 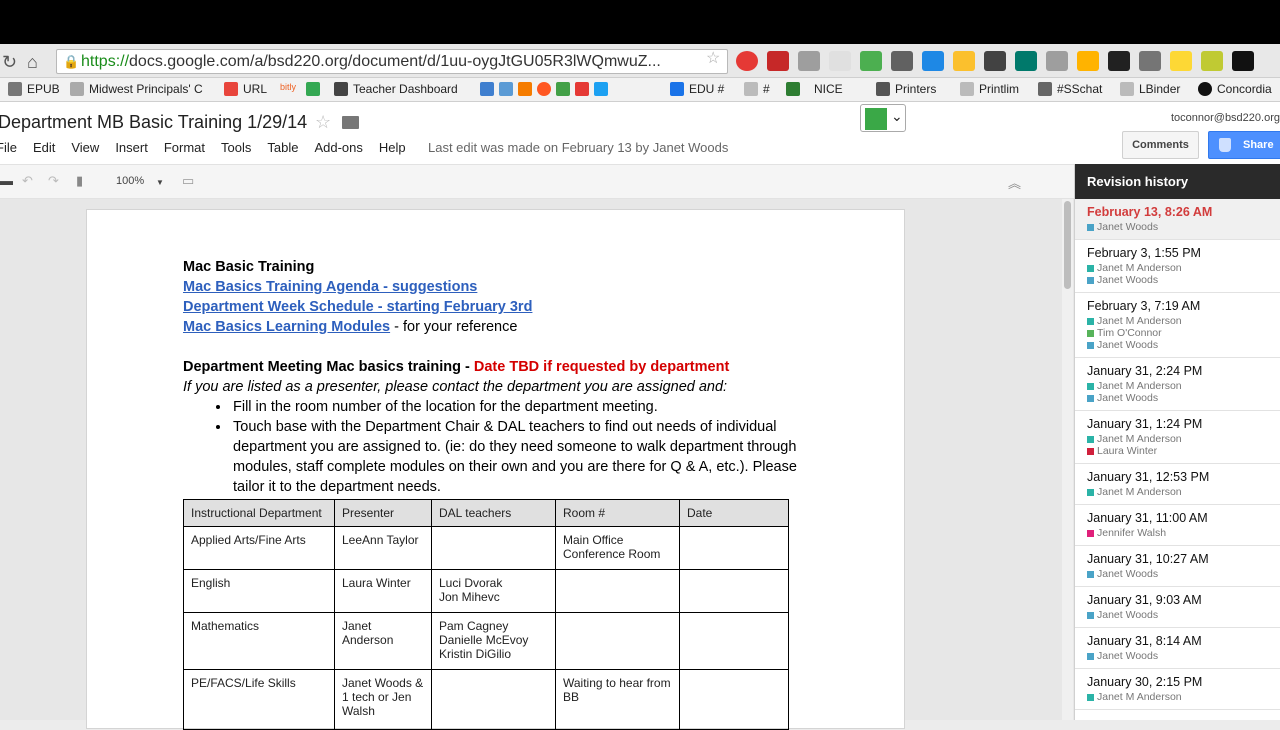 What do you see at coordinates (883, 118) in the screenshot?
I see `addon-badge: ⌄` at bounding box center [883, 118].